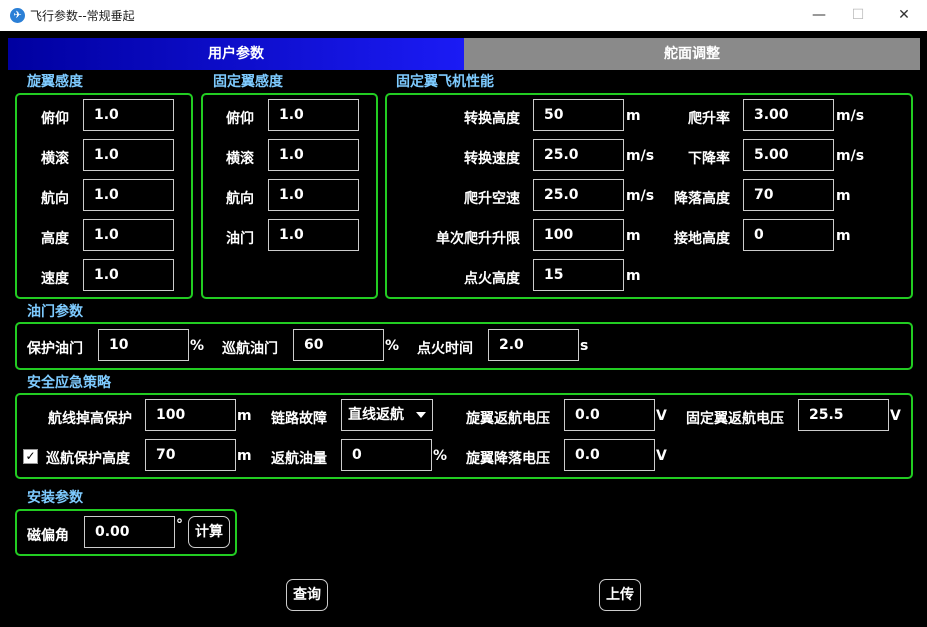 The width and height of the screenshot is (927, 627). What do you see at coordinates (248, 82) in the screenshot?
I see `fixed-sensitivity-title: 固定翼感度` at bounding box center [248, 82].